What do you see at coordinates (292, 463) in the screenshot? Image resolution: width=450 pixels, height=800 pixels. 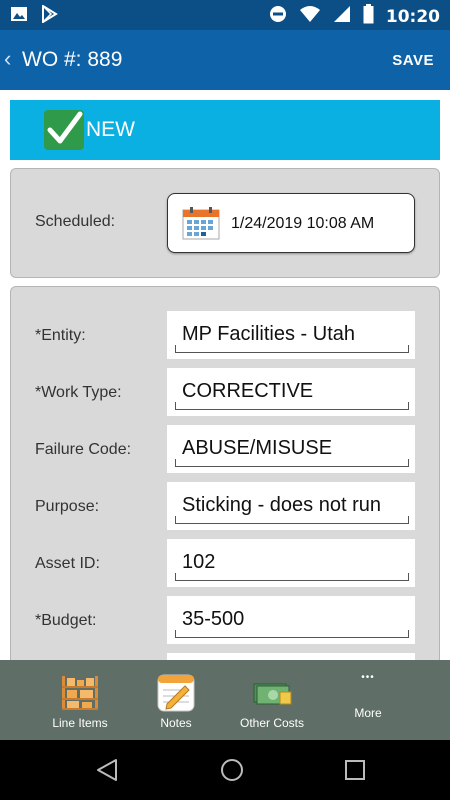 I see `failure-code-underline` at bounding box center [292, 463].